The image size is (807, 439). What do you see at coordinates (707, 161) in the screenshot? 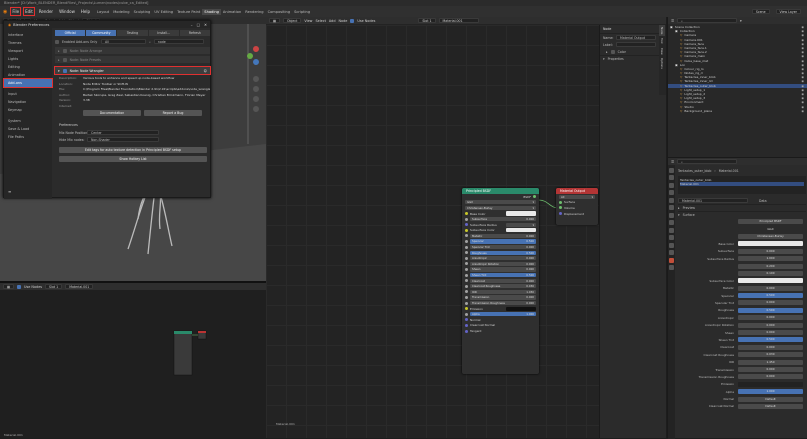
I see `properties-search: ⌕` at bounding box center [707, 161].